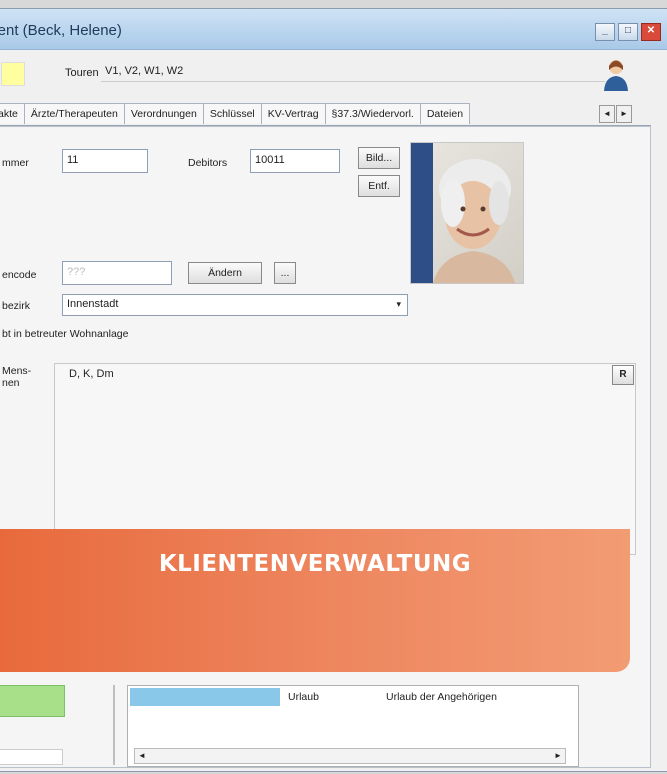 The height and width of the screenshot is (774, 667). I want to click on client-photo, so click(467, 213).